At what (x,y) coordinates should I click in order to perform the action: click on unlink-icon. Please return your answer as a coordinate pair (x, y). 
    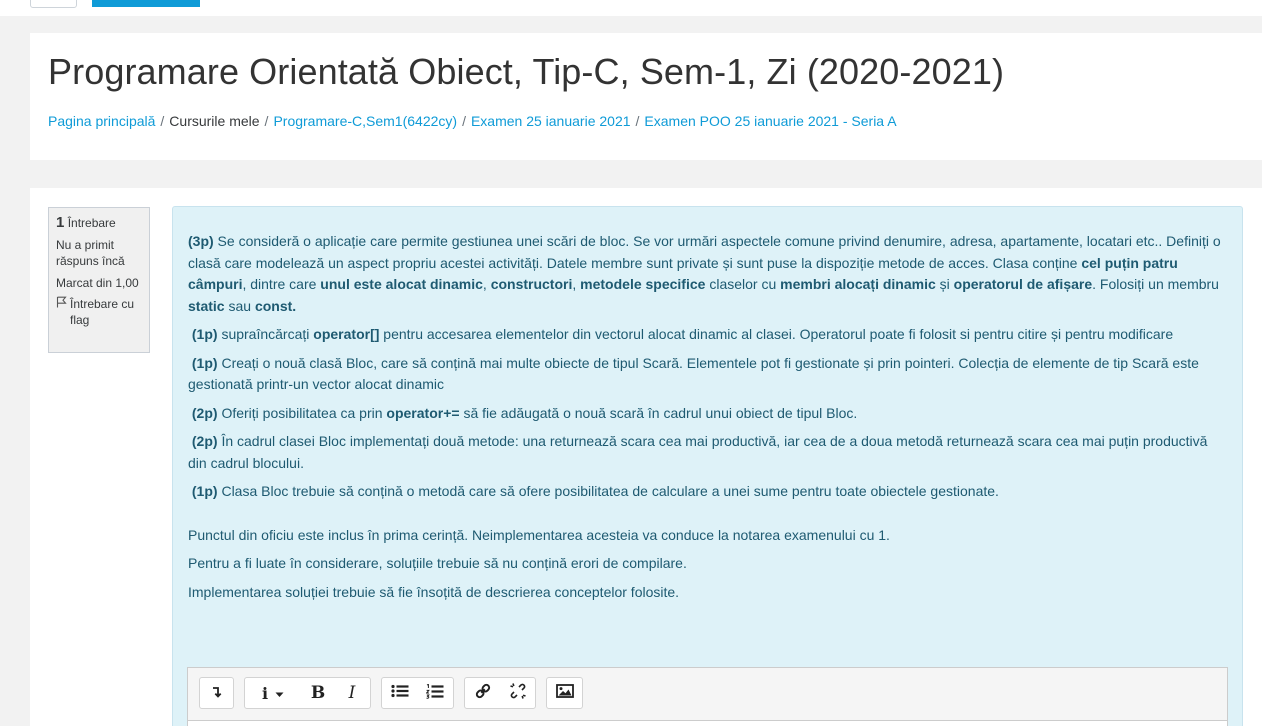
    Looking at the image, I should click on (517, 693).